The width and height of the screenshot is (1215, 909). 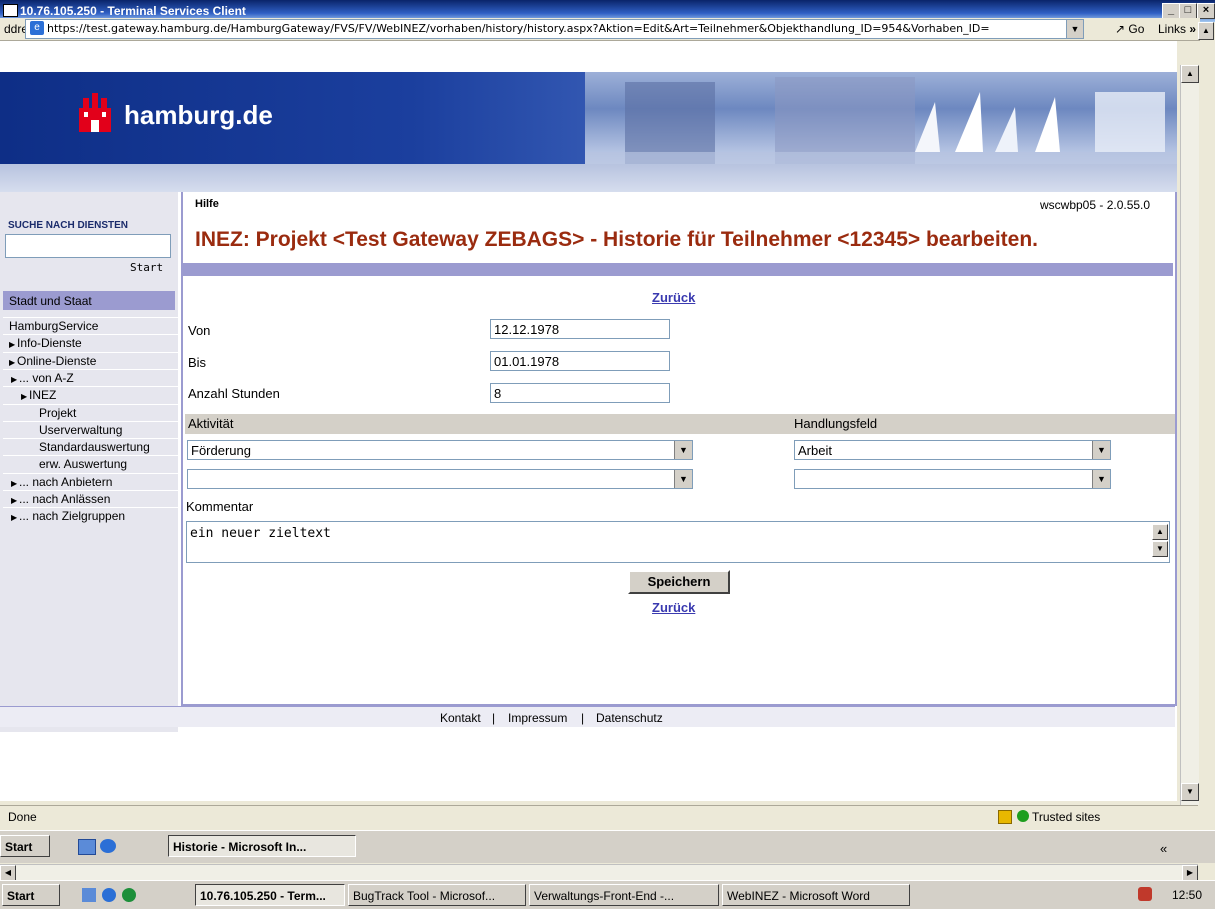 I want to click on sidebar-item-label: Projekt, so click(x=58, y=412).